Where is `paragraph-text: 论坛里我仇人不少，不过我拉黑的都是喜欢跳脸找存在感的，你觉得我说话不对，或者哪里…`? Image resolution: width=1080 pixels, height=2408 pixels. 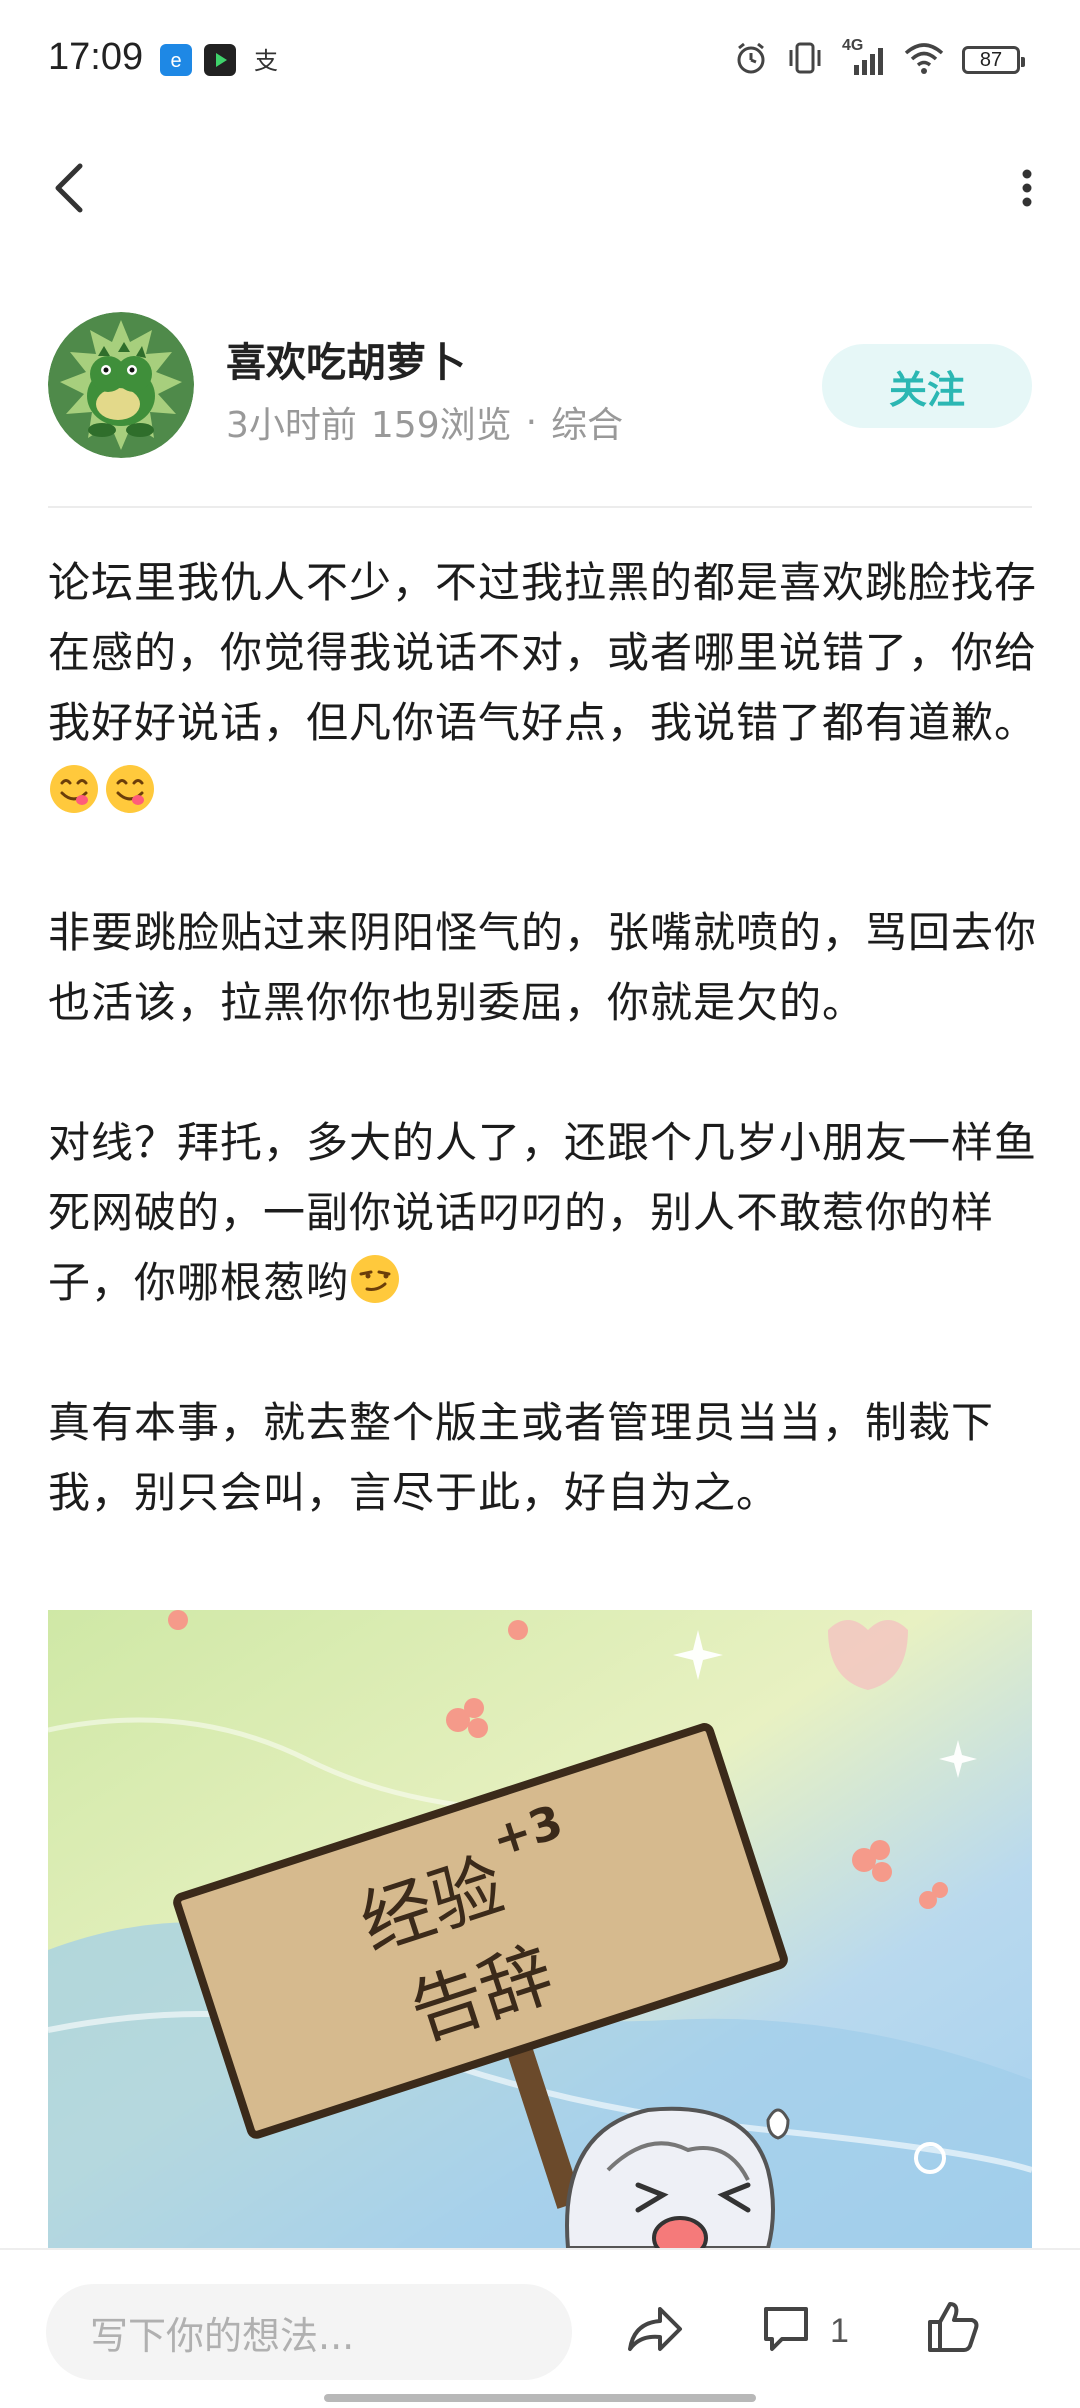
paragraph-text: 论坛里我仇人不少，不过我拉黑的都是喜欢跳脸找存在感的，你觉得我说话不对，或者哪里… is located at coordinates (543, 652).